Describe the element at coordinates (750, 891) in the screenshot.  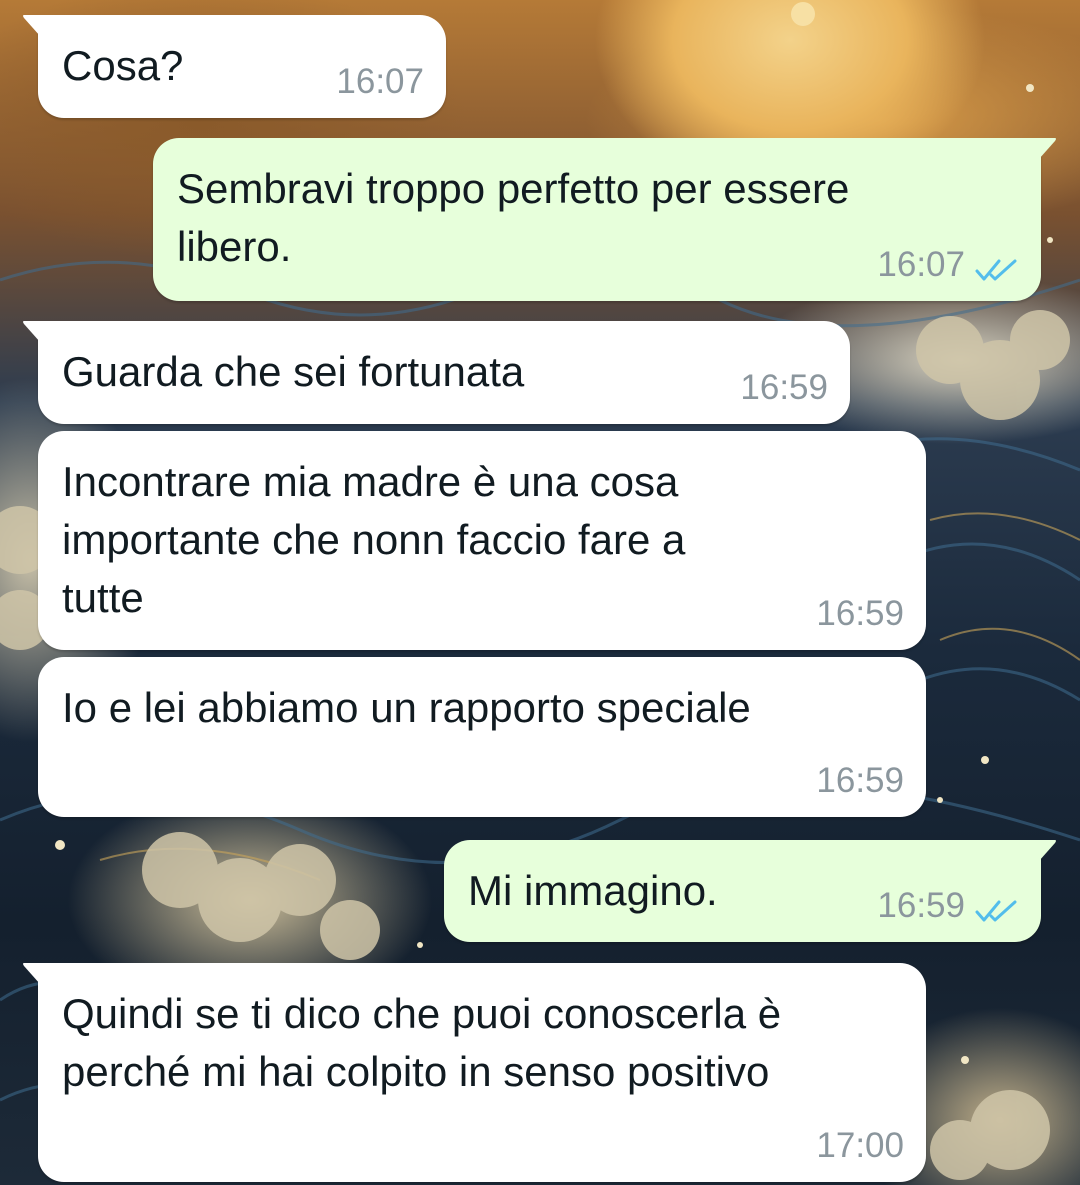
I see `outgoing-message-bubble: Mi immagino. 16:59` at that location.